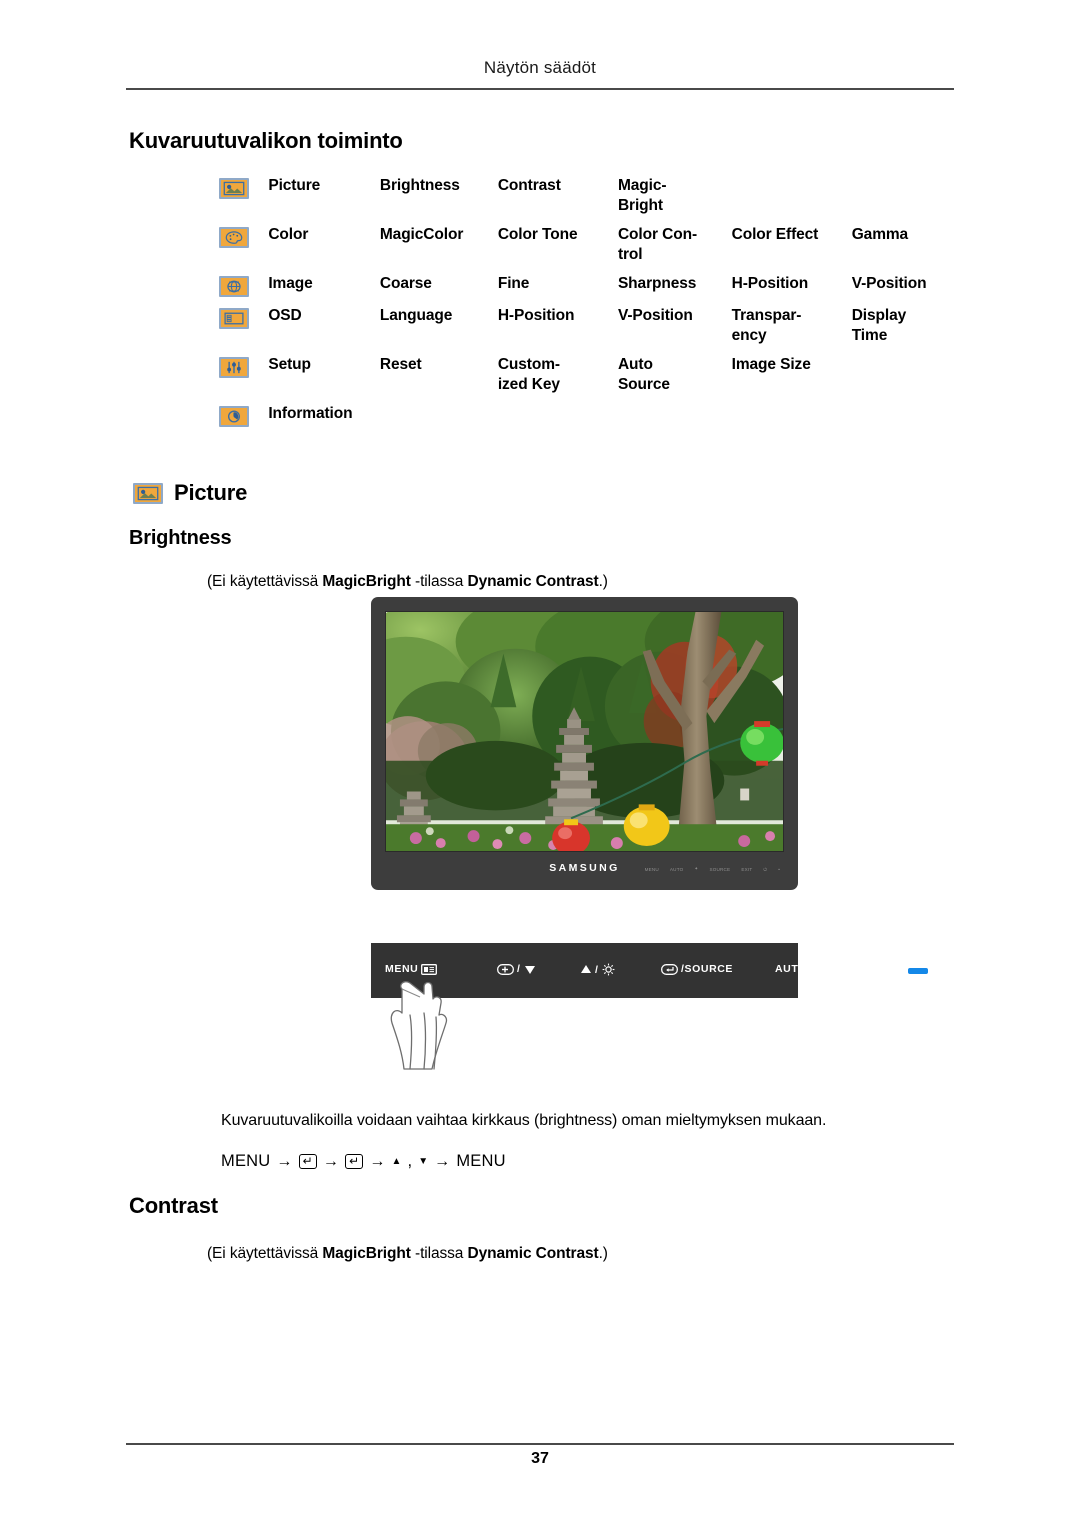 The height and width of the screenshot is (1527, 1080). What do you see at coordinates (266, 140) in the screenshot?
I see `page-title: Kuvaruutuvalikon toiminto` at bounding box center [266, 140].